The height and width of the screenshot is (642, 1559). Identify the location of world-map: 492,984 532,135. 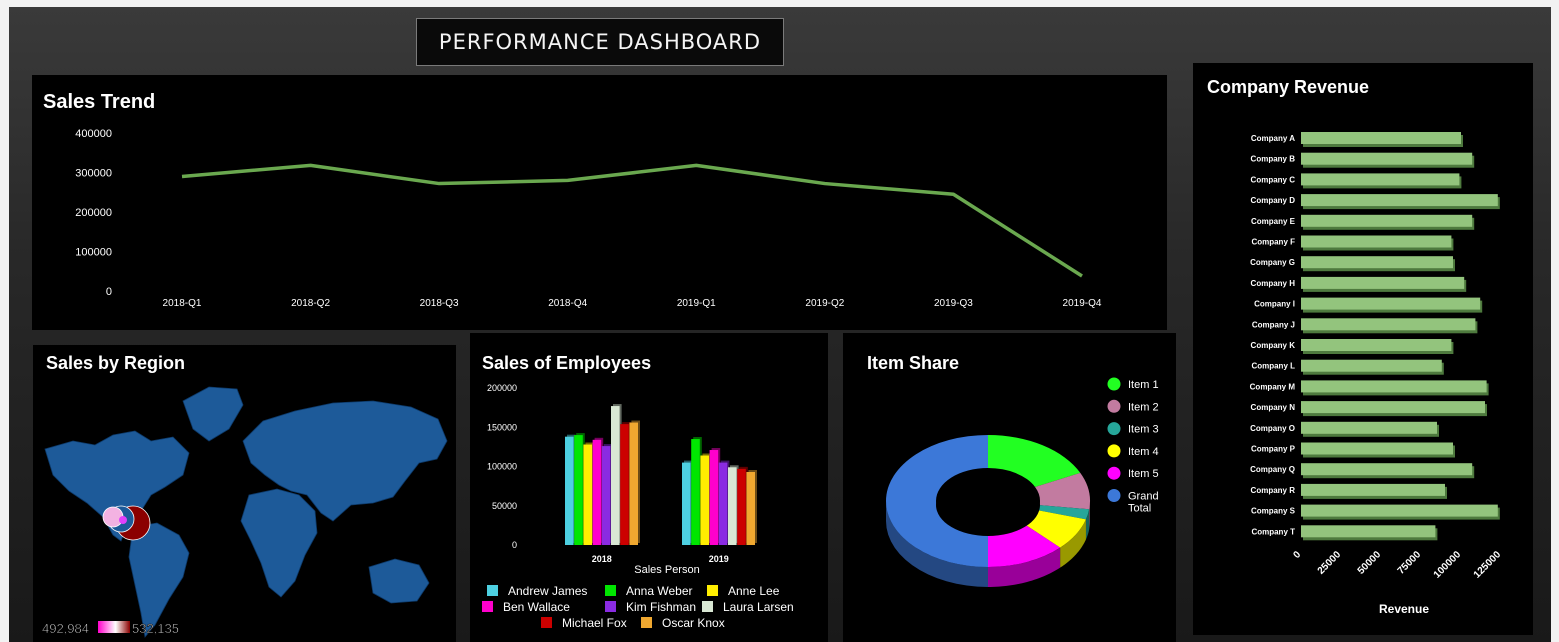
(245, 512).